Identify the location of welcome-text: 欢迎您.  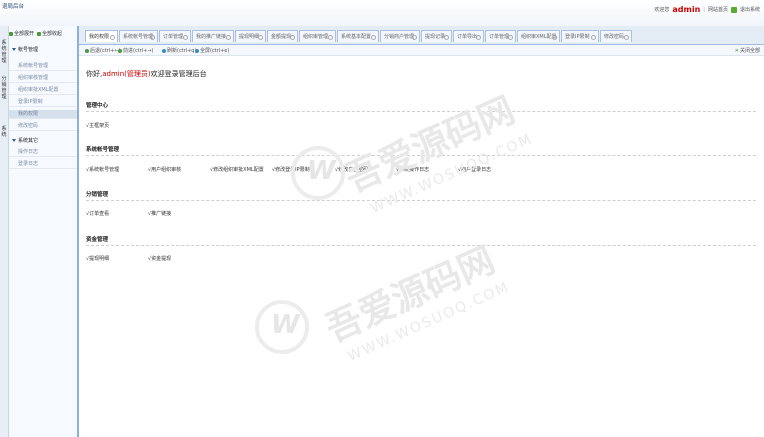
(662, 10).